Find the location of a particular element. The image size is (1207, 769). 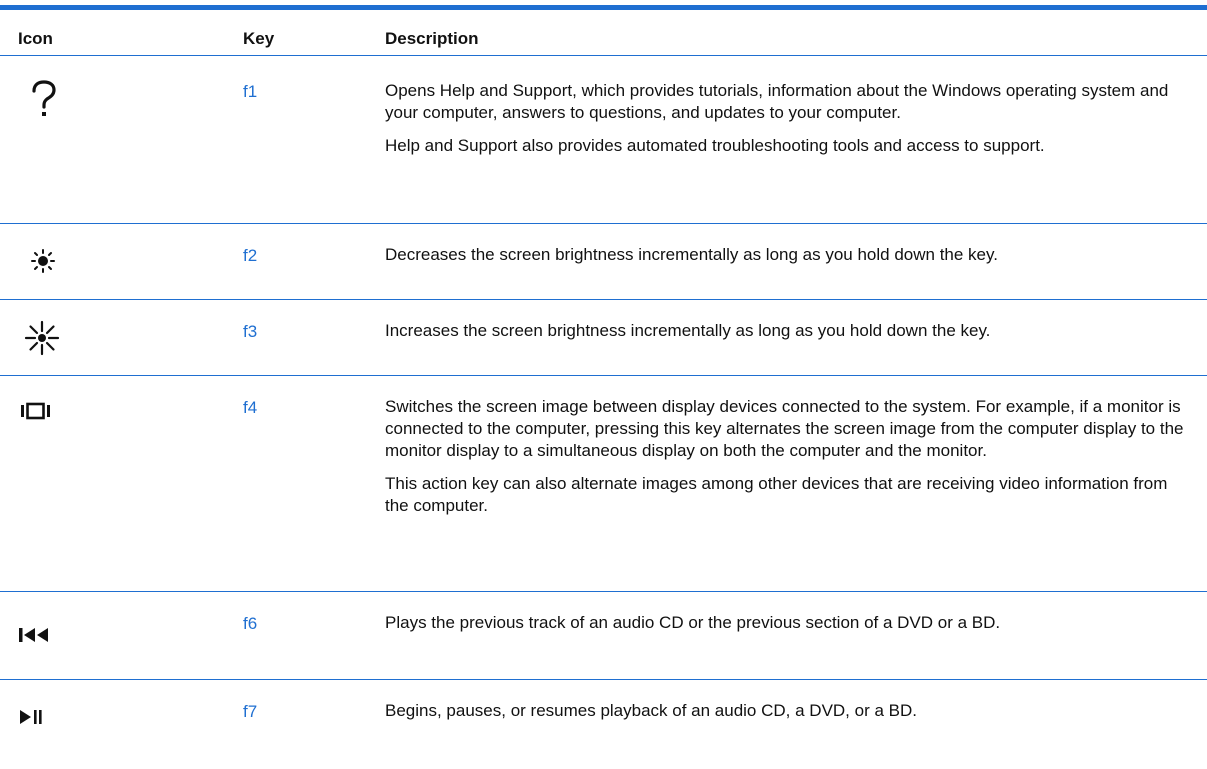

key-label: f2 is located at coordinates (250, 255).